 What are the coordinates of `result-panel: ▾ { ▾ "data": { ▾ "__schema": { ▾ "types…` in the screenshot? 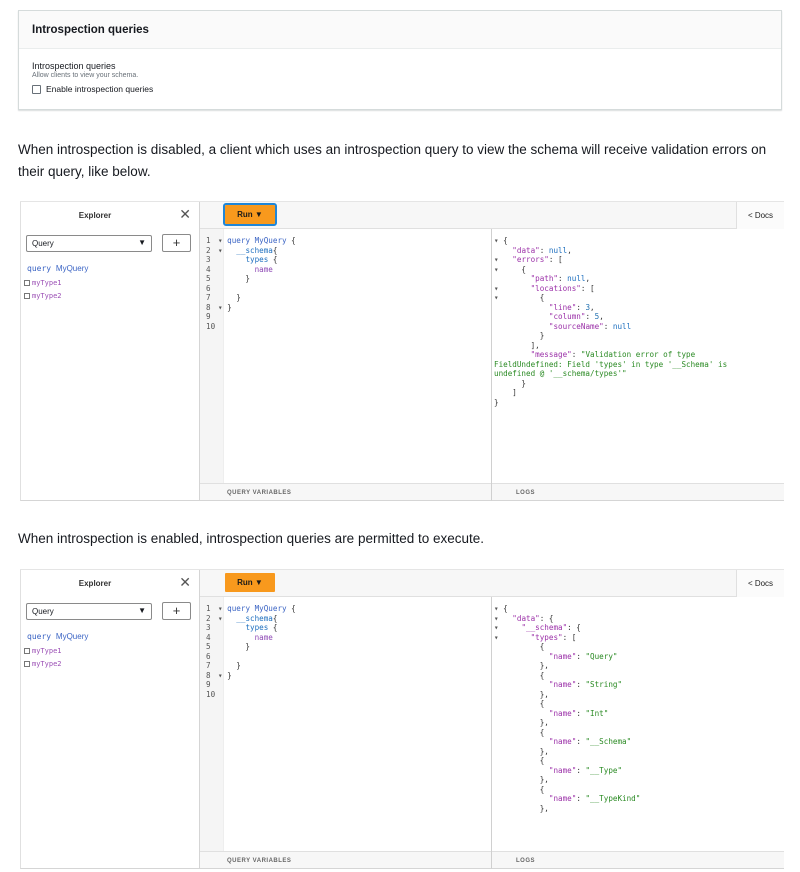 It's located at (638, 733).